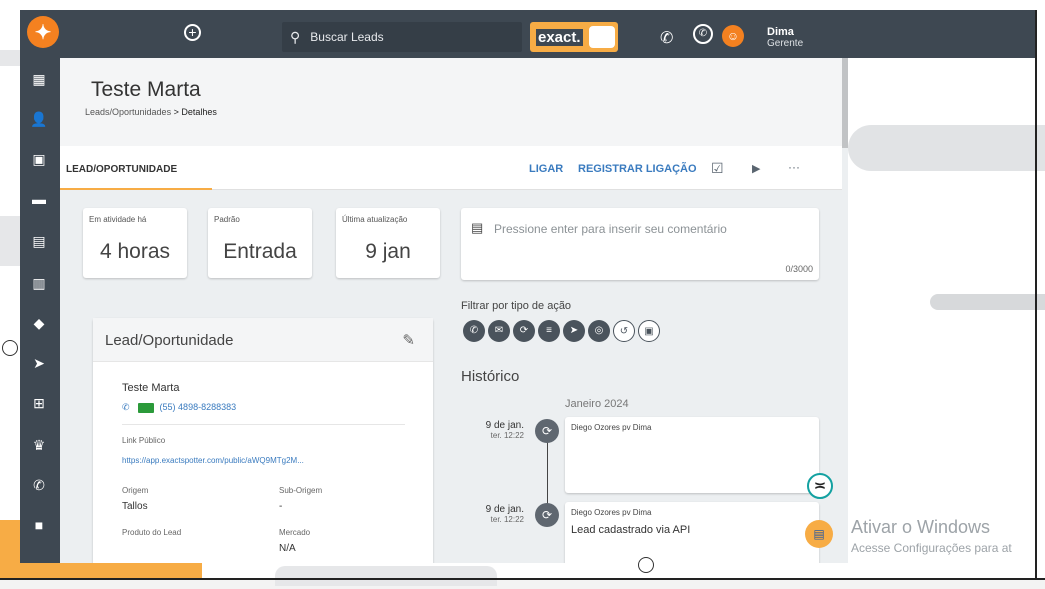 The image size is (1045, 589). Describe the element at coordinates (375, 219) in the screenshot. I see `stat-label: Última atualização` at that location.